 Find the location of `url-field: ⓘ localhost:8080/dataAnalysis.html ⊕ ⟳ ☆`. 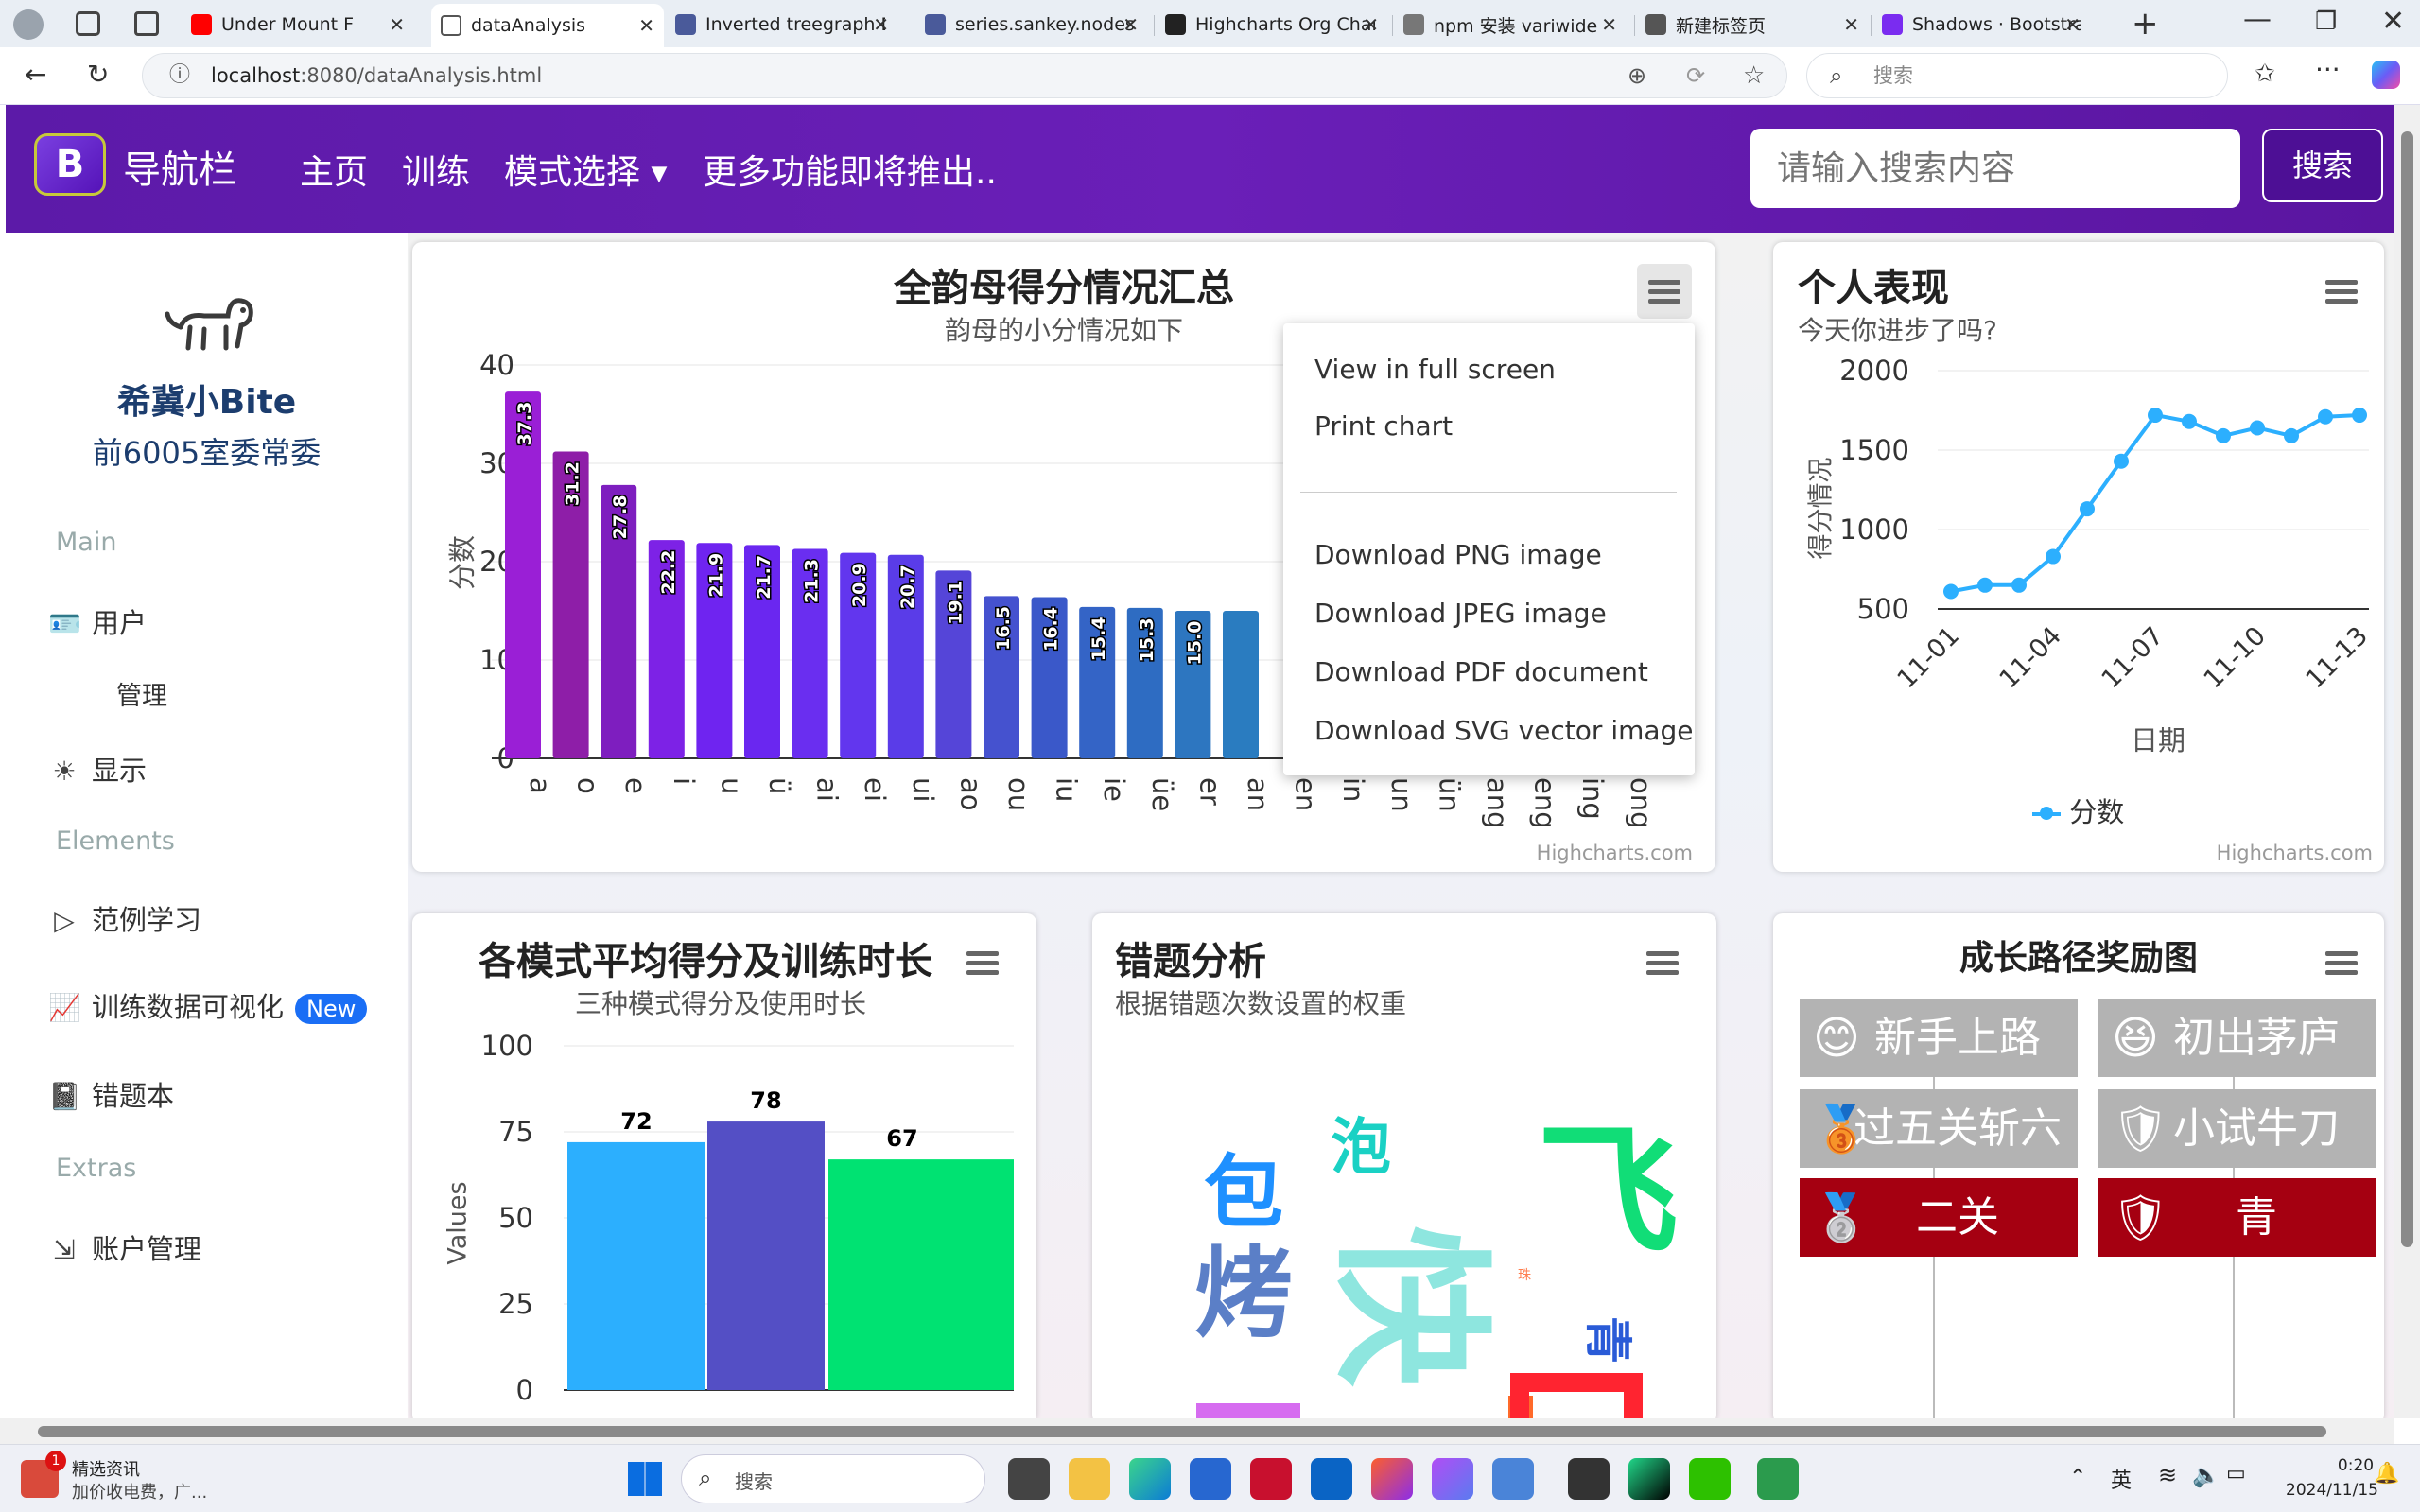

url-field: ⓘ localhost:8080/dataAnalysis.html ⊕ ⟳ ☆ is located at coordinates (965, 76).